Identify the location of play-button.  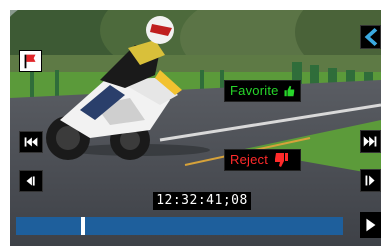
(370, 225).